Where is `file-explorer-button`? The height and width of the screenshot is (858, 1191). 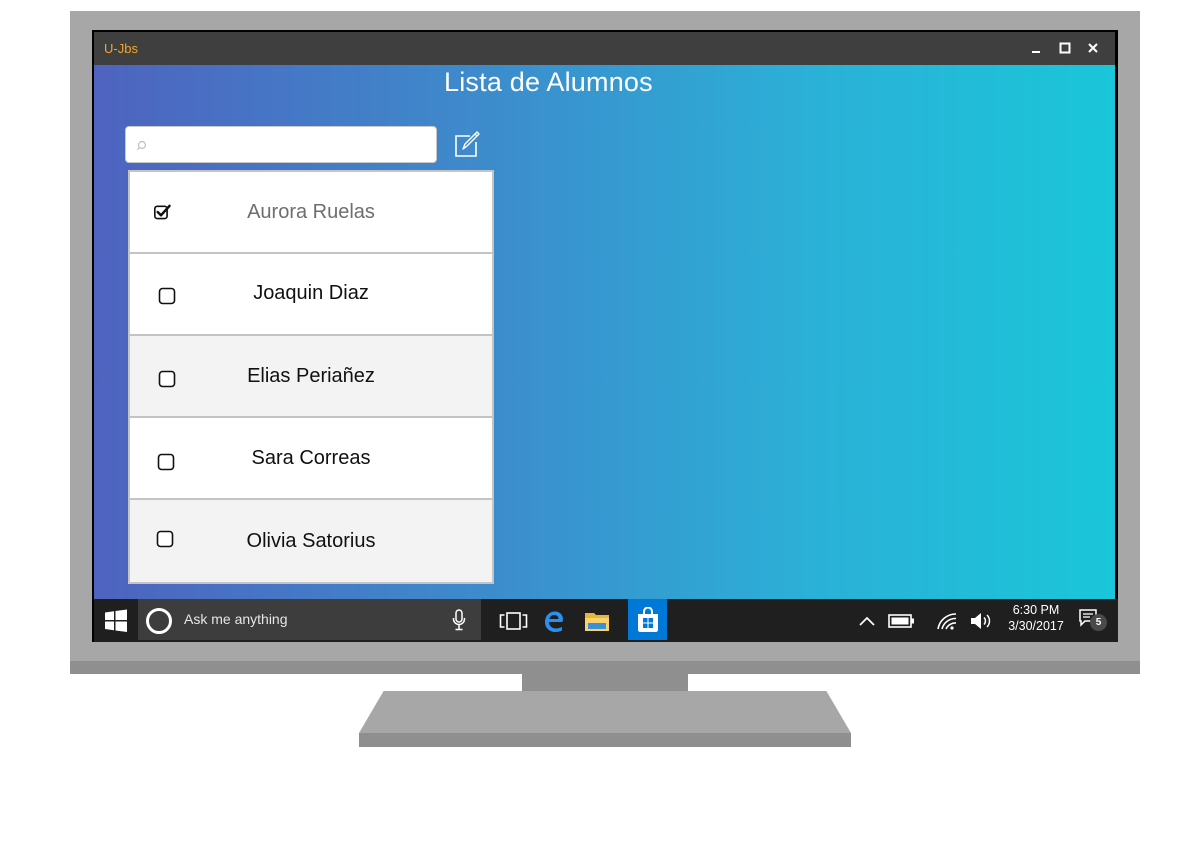 file-explorer-button is located at coordinates (597, 620).